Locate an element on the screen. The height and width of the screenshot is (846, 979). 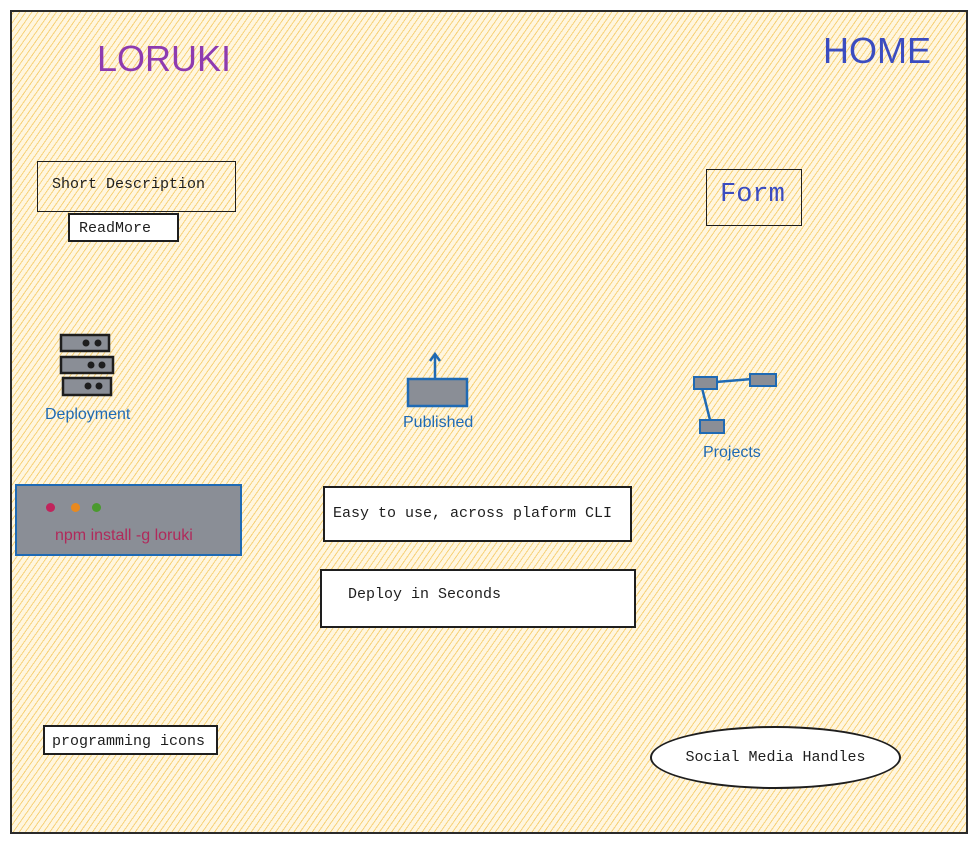
terminal-dot-green is located at coordinates (96, 507).